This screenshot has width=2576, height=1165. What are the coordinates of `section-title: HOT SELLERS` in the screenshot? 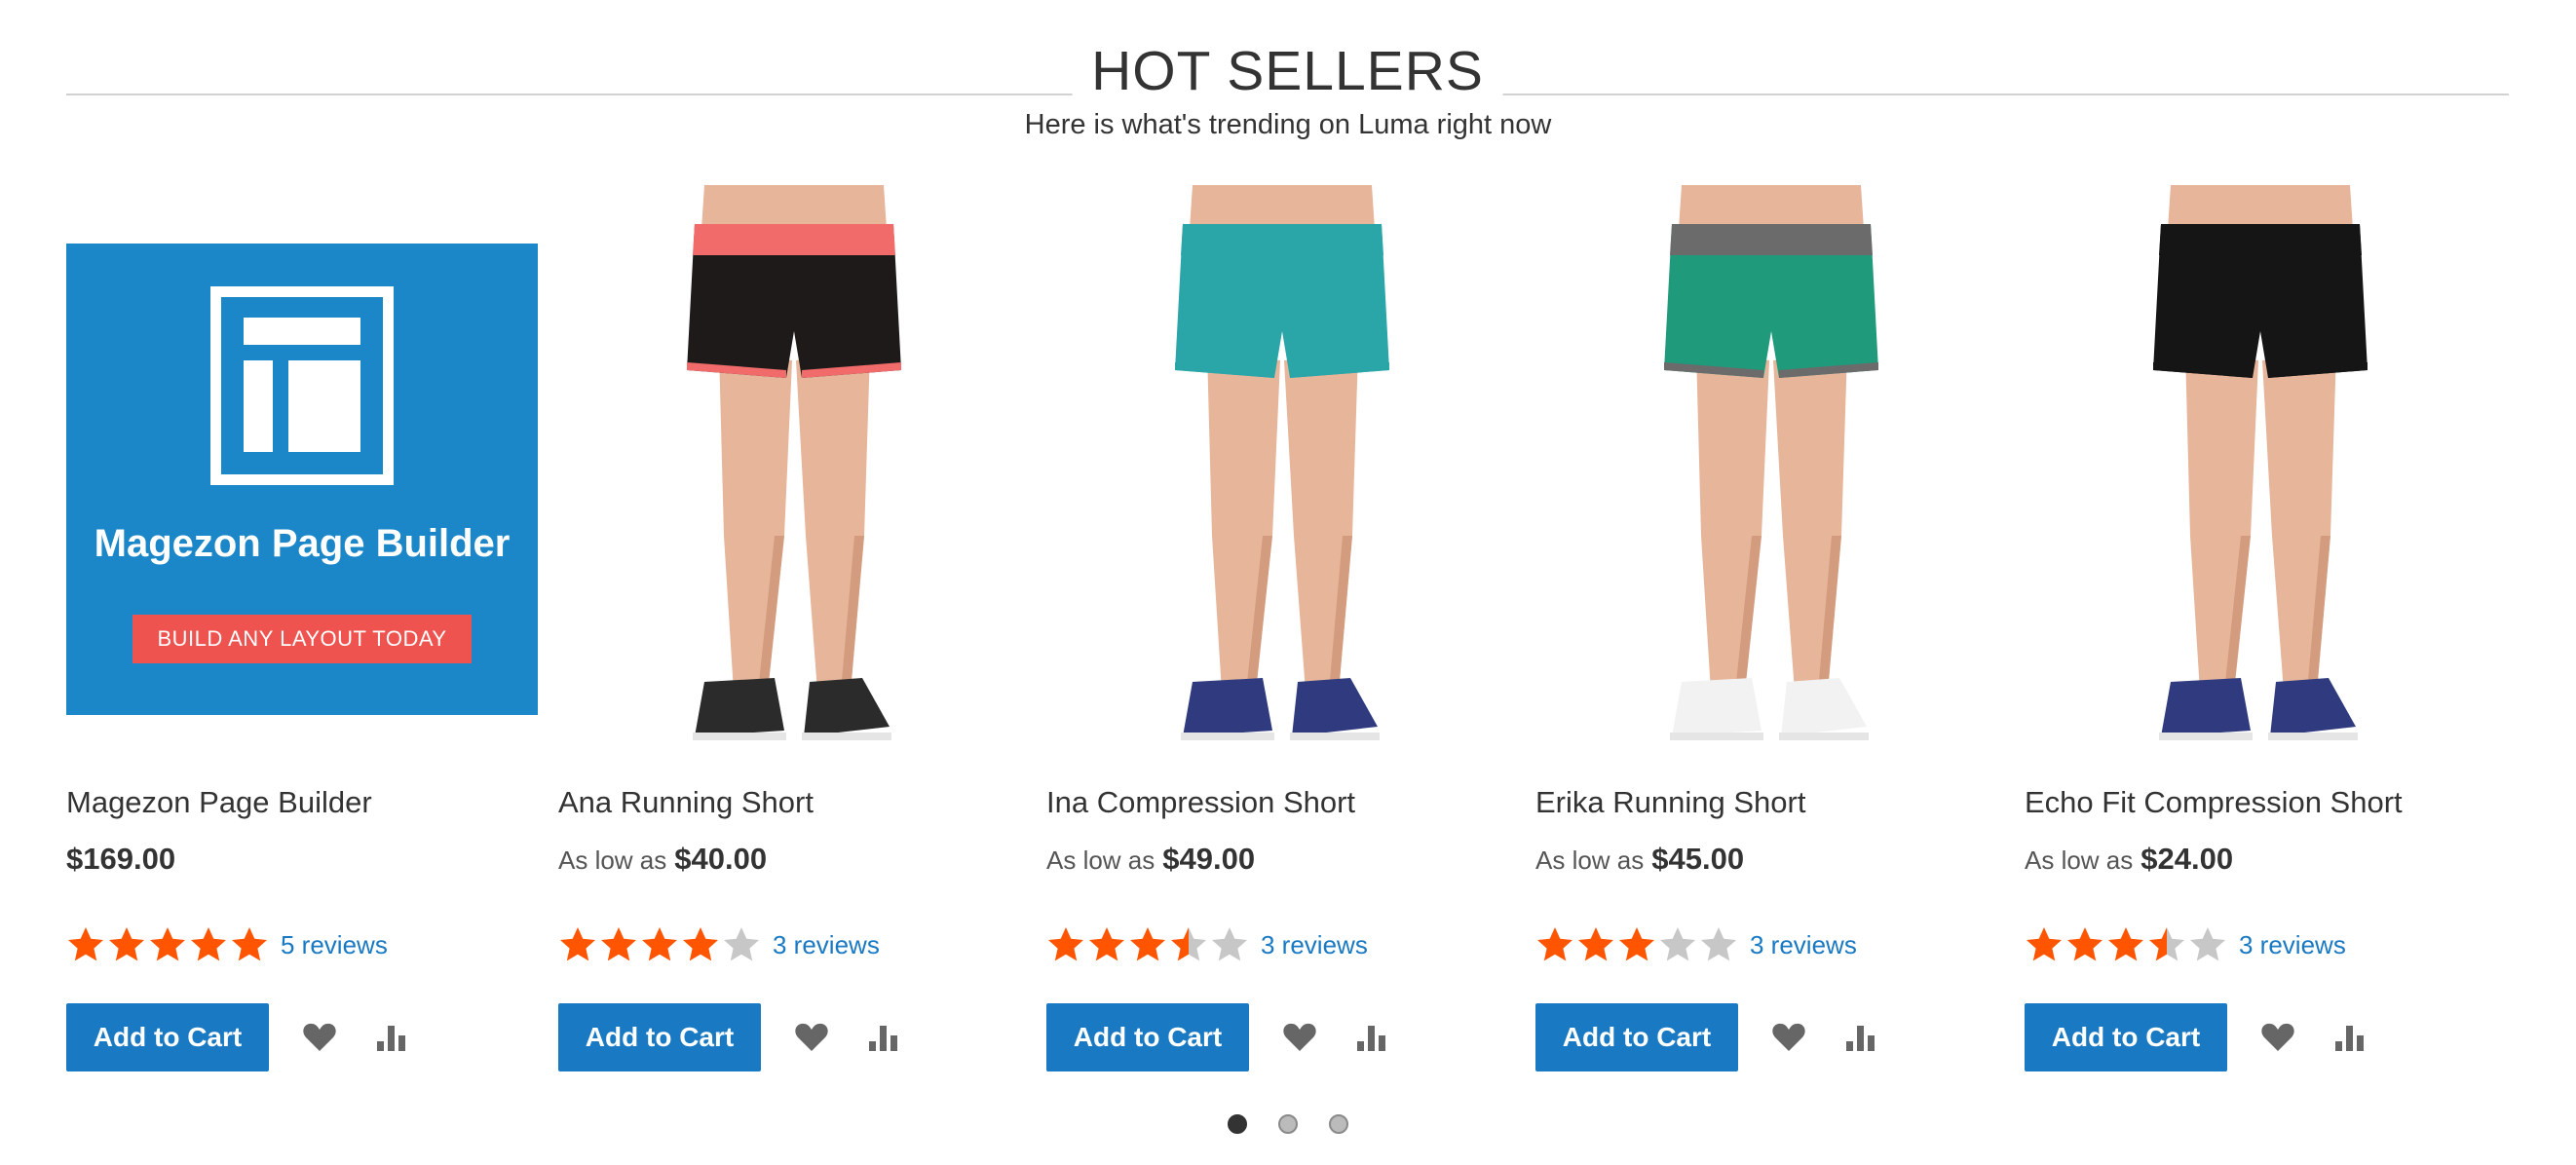 It's located at (1287, 71).